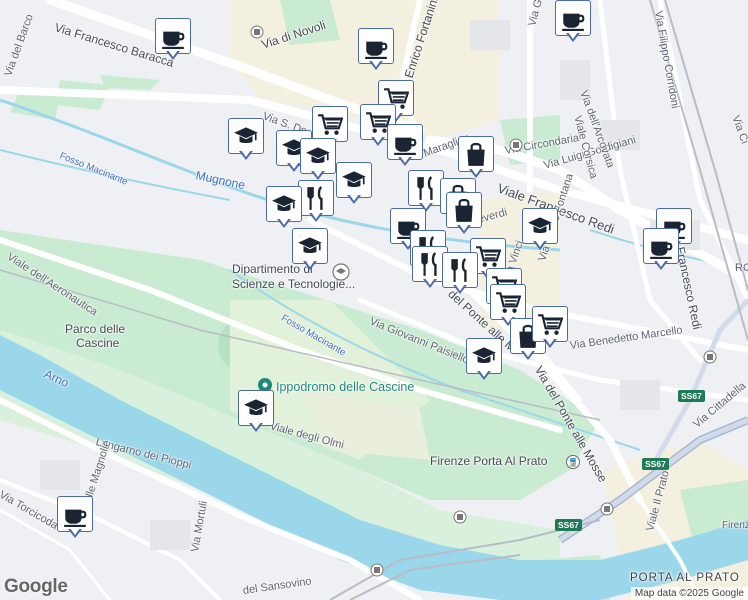 This screenshot has width=748, height=600. What do you see at coordinates (685, 578) in the screenshot?
I see `label-porta-al-prato: PORTA AL PRATO` at bounding box center [685, 578].